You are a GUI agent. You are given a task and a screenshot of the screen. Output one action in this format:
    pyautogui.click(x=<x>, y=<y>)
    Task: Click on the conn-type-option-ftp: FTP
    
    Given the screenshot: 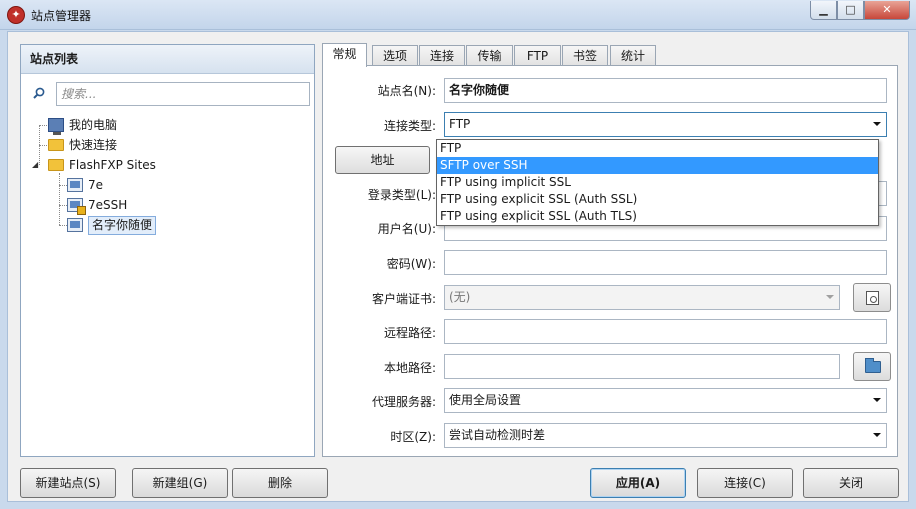 What is the action you would take?
    pyautogui.click(x=657, y=148)
    